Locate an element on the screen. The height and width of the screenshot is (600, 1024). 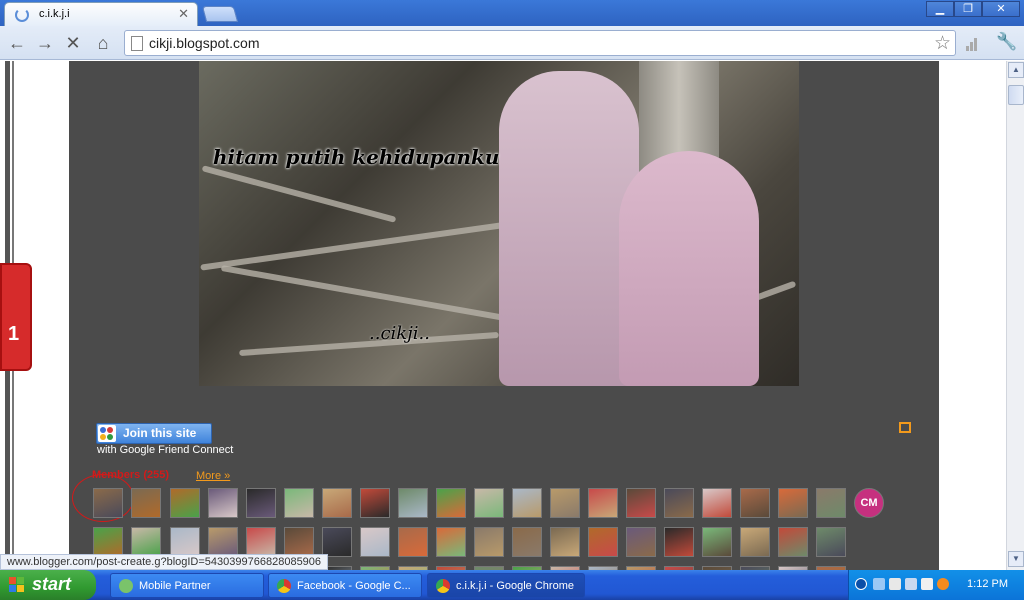
vertical-scrollbar: ▲ ▼ is located at coordinates (1015, 315).